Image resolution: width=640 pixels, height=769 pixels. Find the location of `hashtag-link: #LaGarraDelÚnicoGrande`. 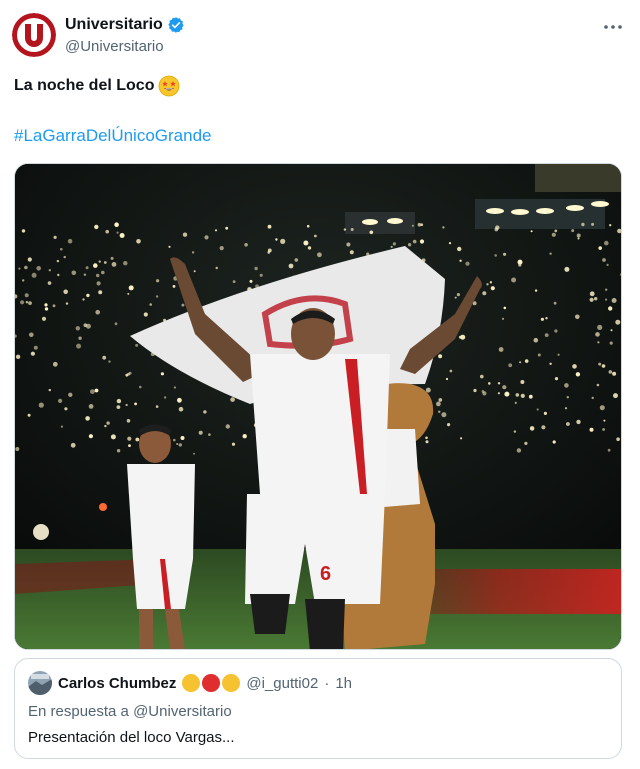

hashtag-link: #LaGarraDelÚnicoGrande is located at coordinates (113, 136).